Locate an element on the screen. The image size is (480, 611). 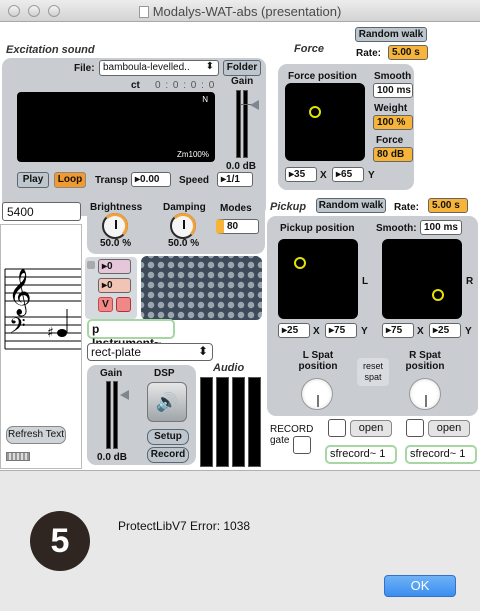
app-icon: 5 is located at coordinates (60, 541).